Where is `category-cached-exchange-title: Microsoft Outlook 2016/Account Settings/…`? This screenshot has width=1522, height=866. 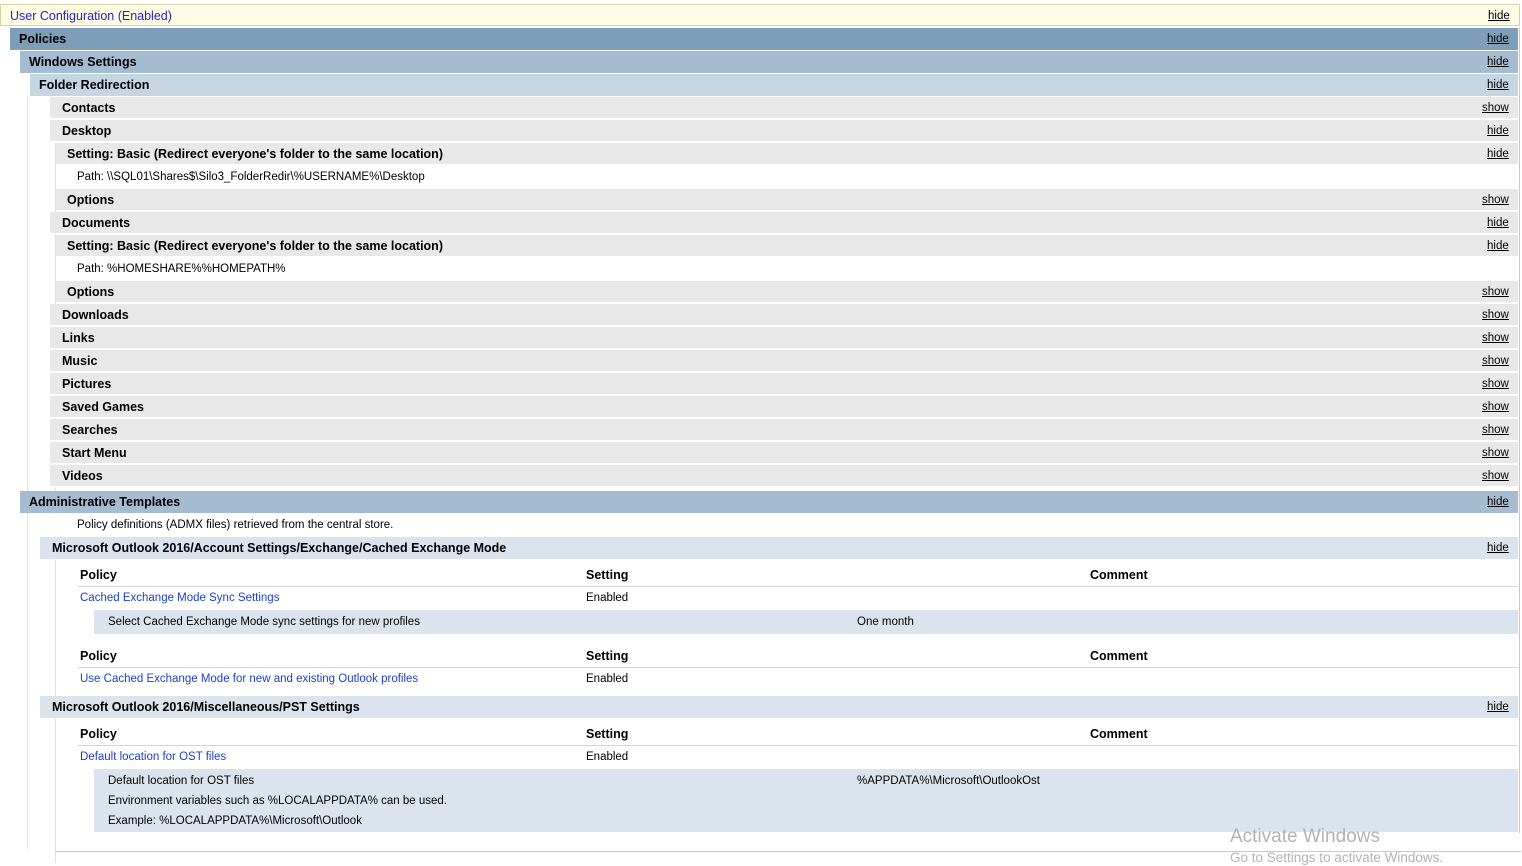 category-cached-exchange-title: Microsoft Outlook 2016/Account Settings/… is located at coordinates (279, 548).